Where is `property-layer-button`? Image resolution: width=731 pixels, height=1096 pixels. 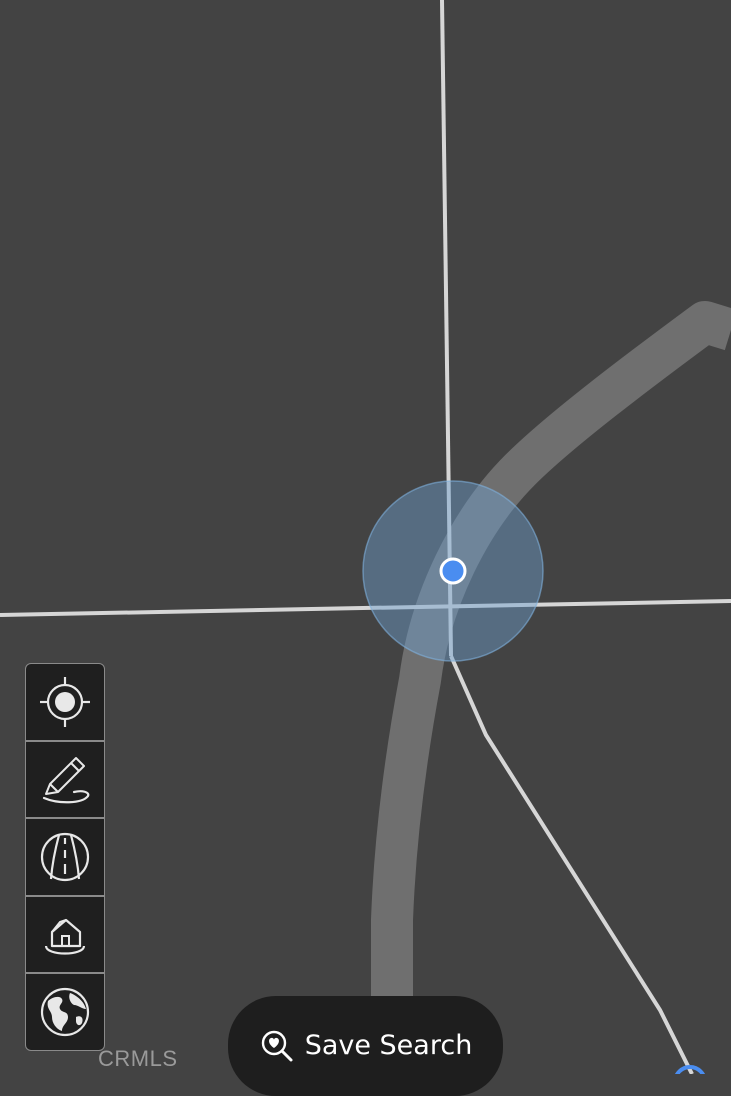
property-layer-button is located at coordinates (65, 936).